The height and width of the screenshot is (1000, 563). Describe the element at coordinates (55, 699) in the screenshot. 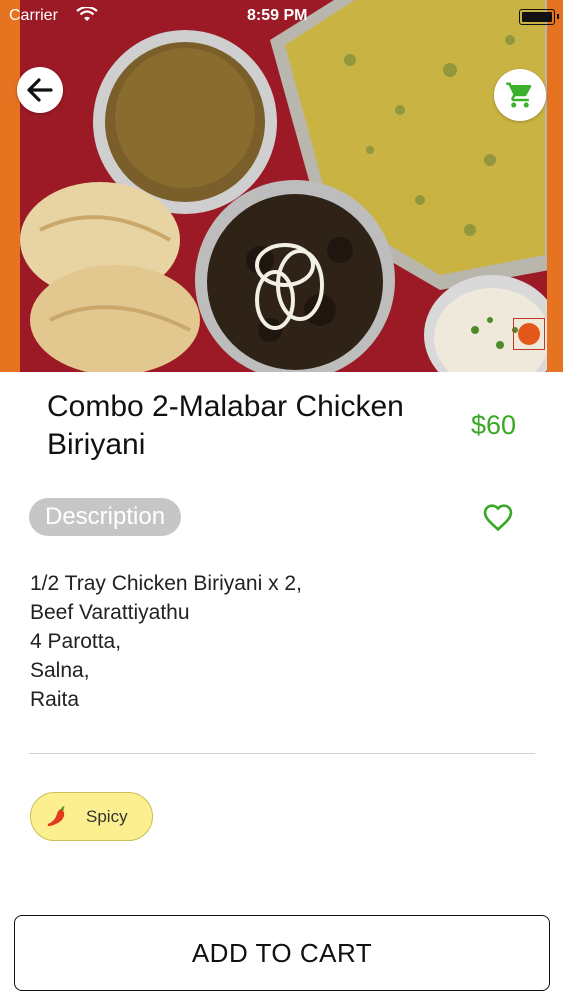

I see `description-line: Raita` at that location.